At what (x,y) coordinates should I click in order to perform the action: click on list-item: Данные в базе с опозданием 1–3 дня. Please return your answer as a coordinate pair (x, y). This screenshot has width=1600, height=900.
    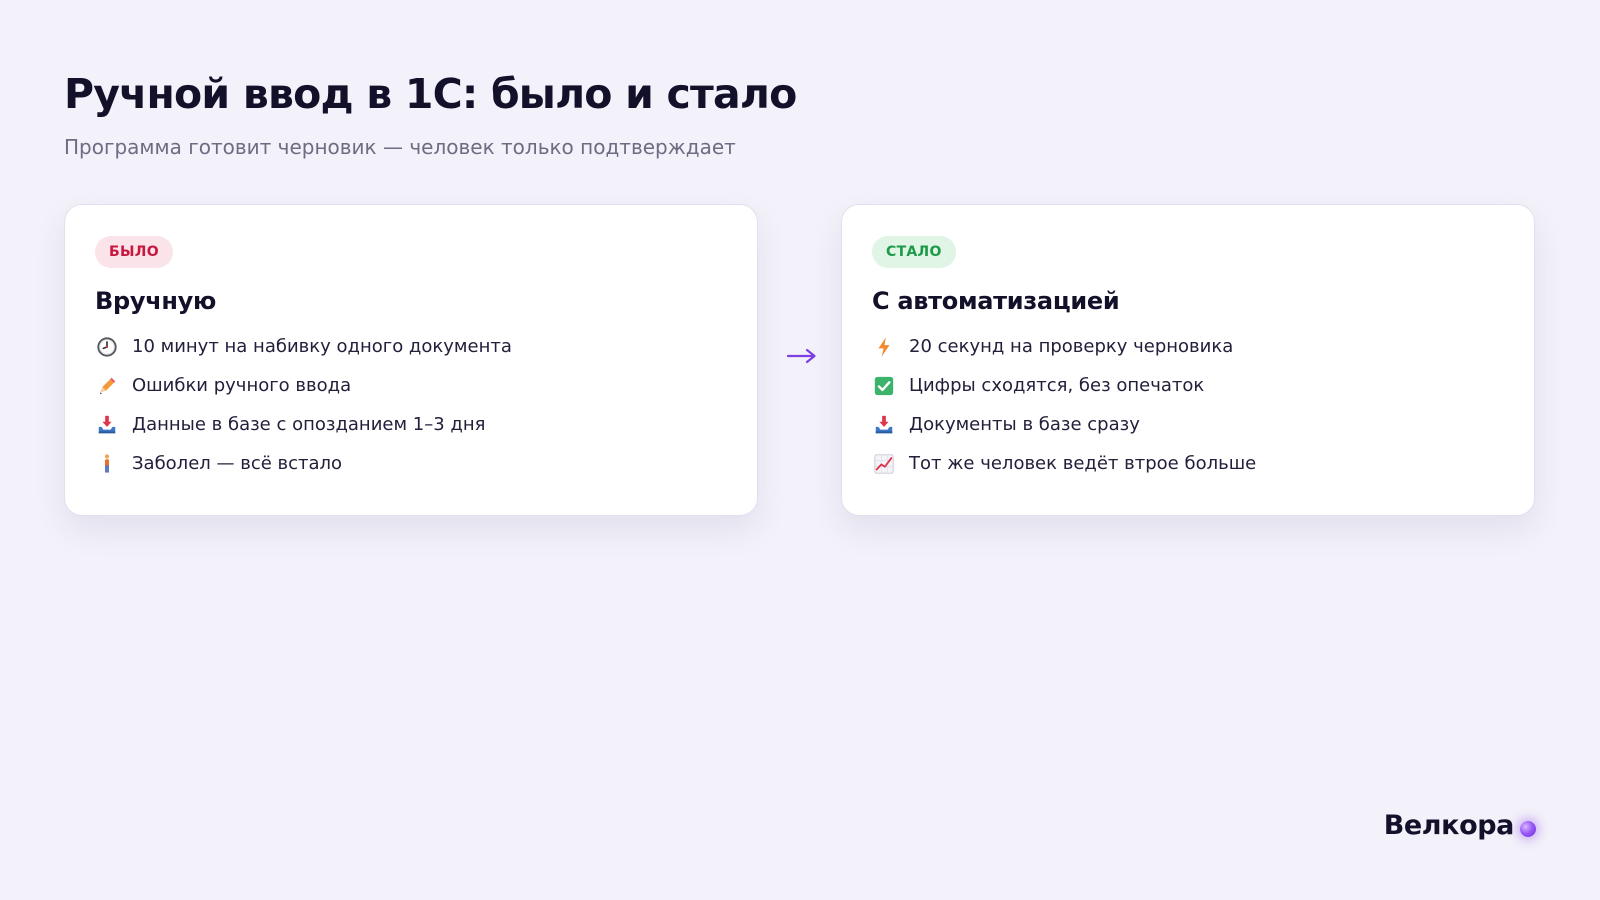
    Looking at the image, I should click on (411, 424).